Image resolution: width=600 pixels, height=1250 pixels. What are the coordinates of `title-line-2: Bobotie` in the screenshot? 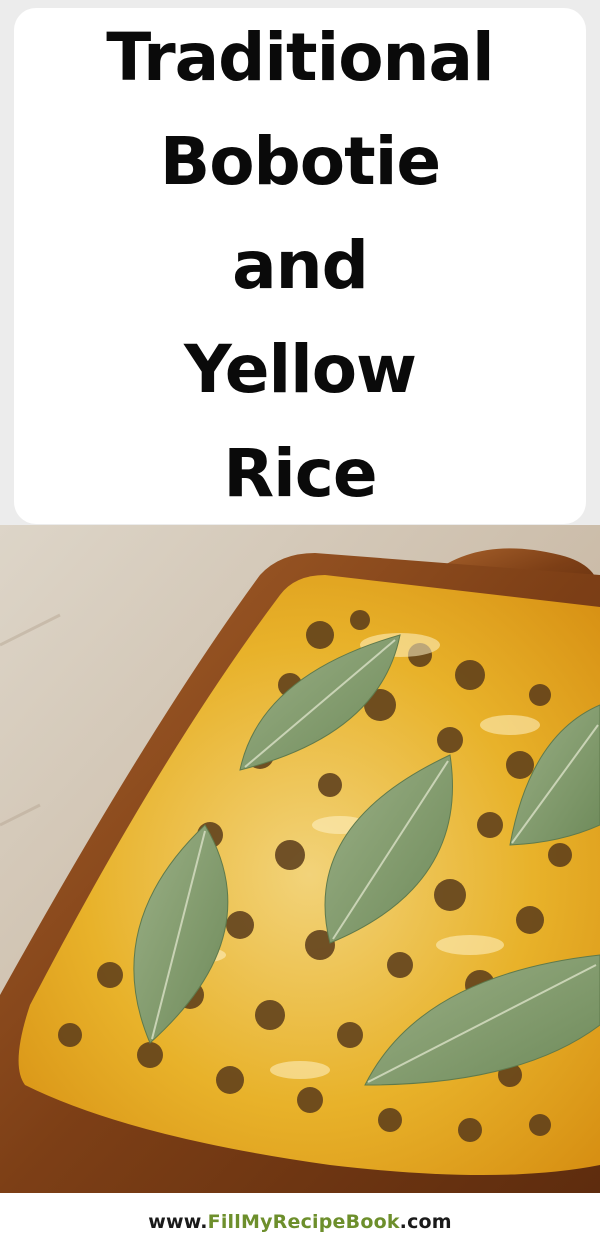 It's located at (300, 161).